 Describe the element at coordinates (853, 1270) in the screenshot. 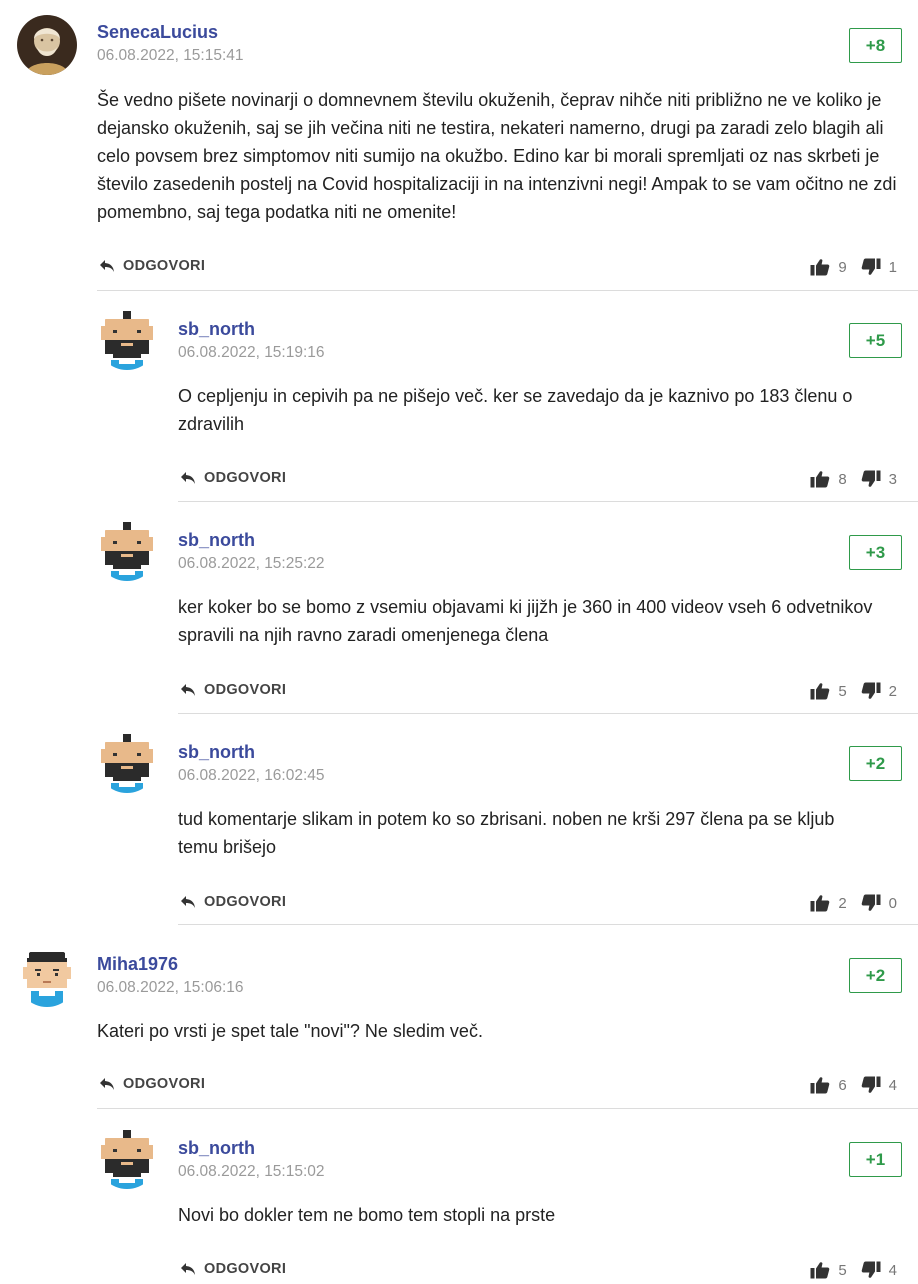

I see `vote-controls: 5 4` at that location.